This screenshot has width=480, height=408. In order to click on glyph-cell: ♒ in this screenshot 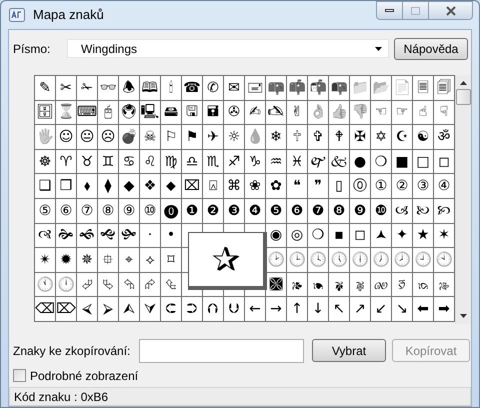, I will do `click(276, 162)`.